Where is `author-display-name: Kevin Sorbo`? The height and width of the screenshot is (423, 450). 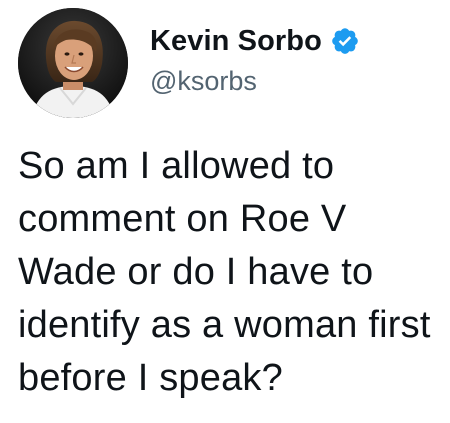
author-display-name: Kevin Sorbo is located at coordinates (236, 41).